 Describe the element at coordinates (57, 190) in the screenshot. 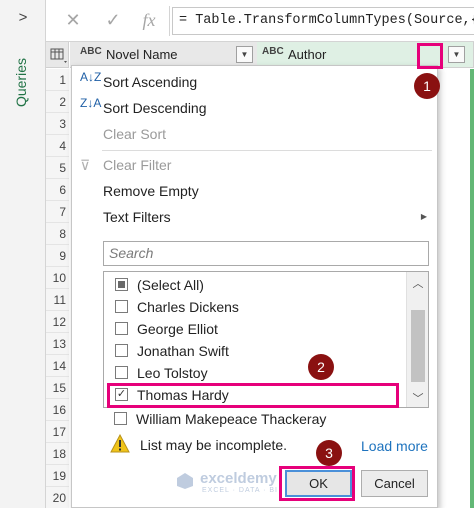

I see `row-number: 6` at that location.